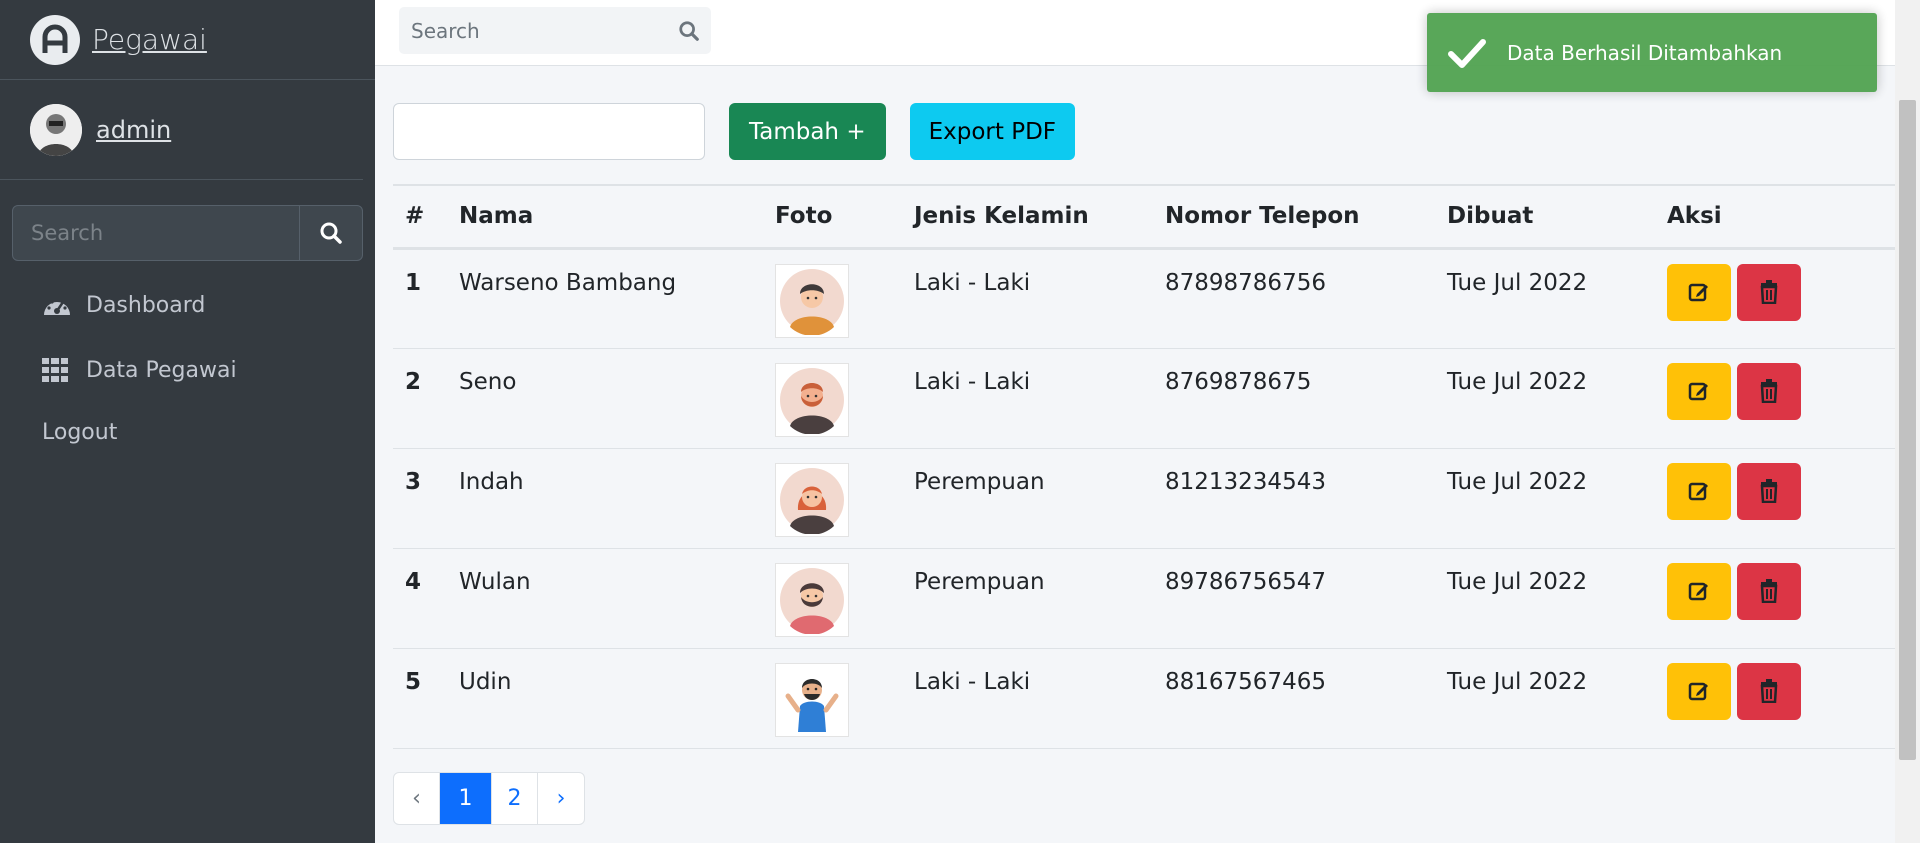 Image resolution: width=1920 pixels, height=843 pixels. Describe the element at coordinates (488, 381) in the screenshot. I see `row-nama: Seno` at that location.